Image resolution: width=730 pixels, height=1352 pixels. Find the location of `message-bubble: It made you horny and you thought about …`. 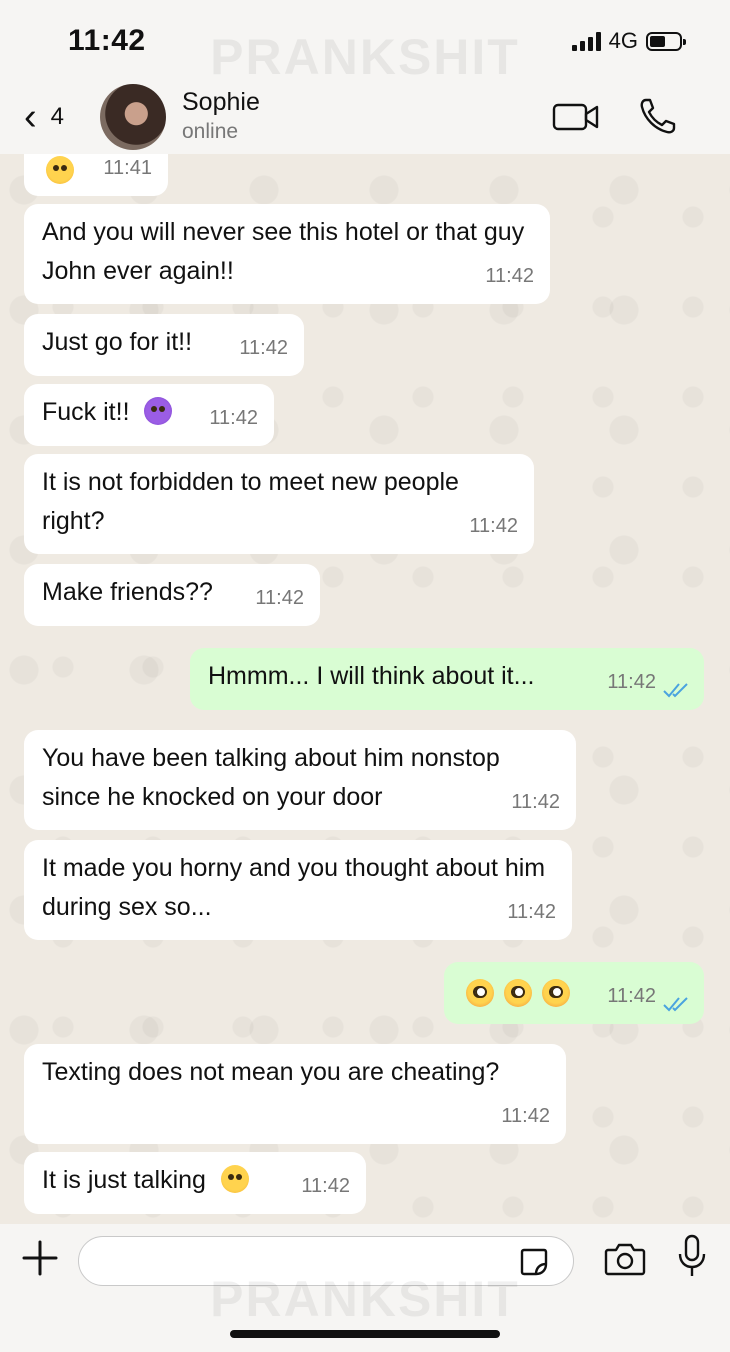

message-bubble: It made you horny and you thought about … is located at coordinates (298, 890).